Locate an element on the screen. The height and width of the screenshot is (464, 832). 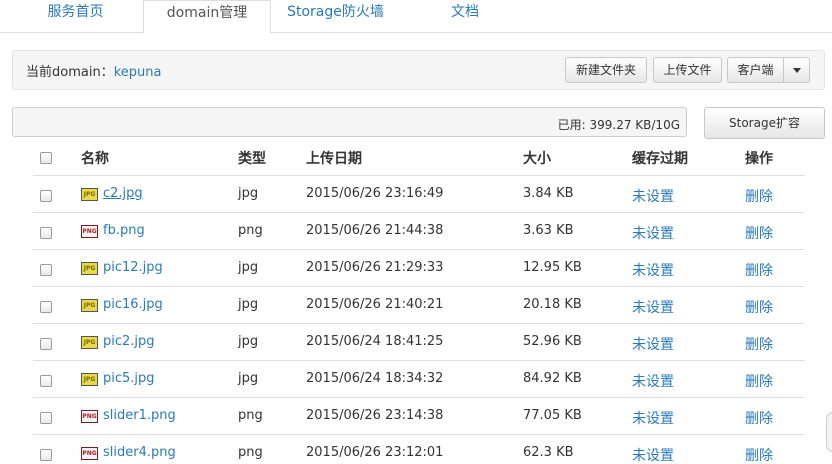
file-name-link: pic16.jpg is located at coordinates (133, 304).